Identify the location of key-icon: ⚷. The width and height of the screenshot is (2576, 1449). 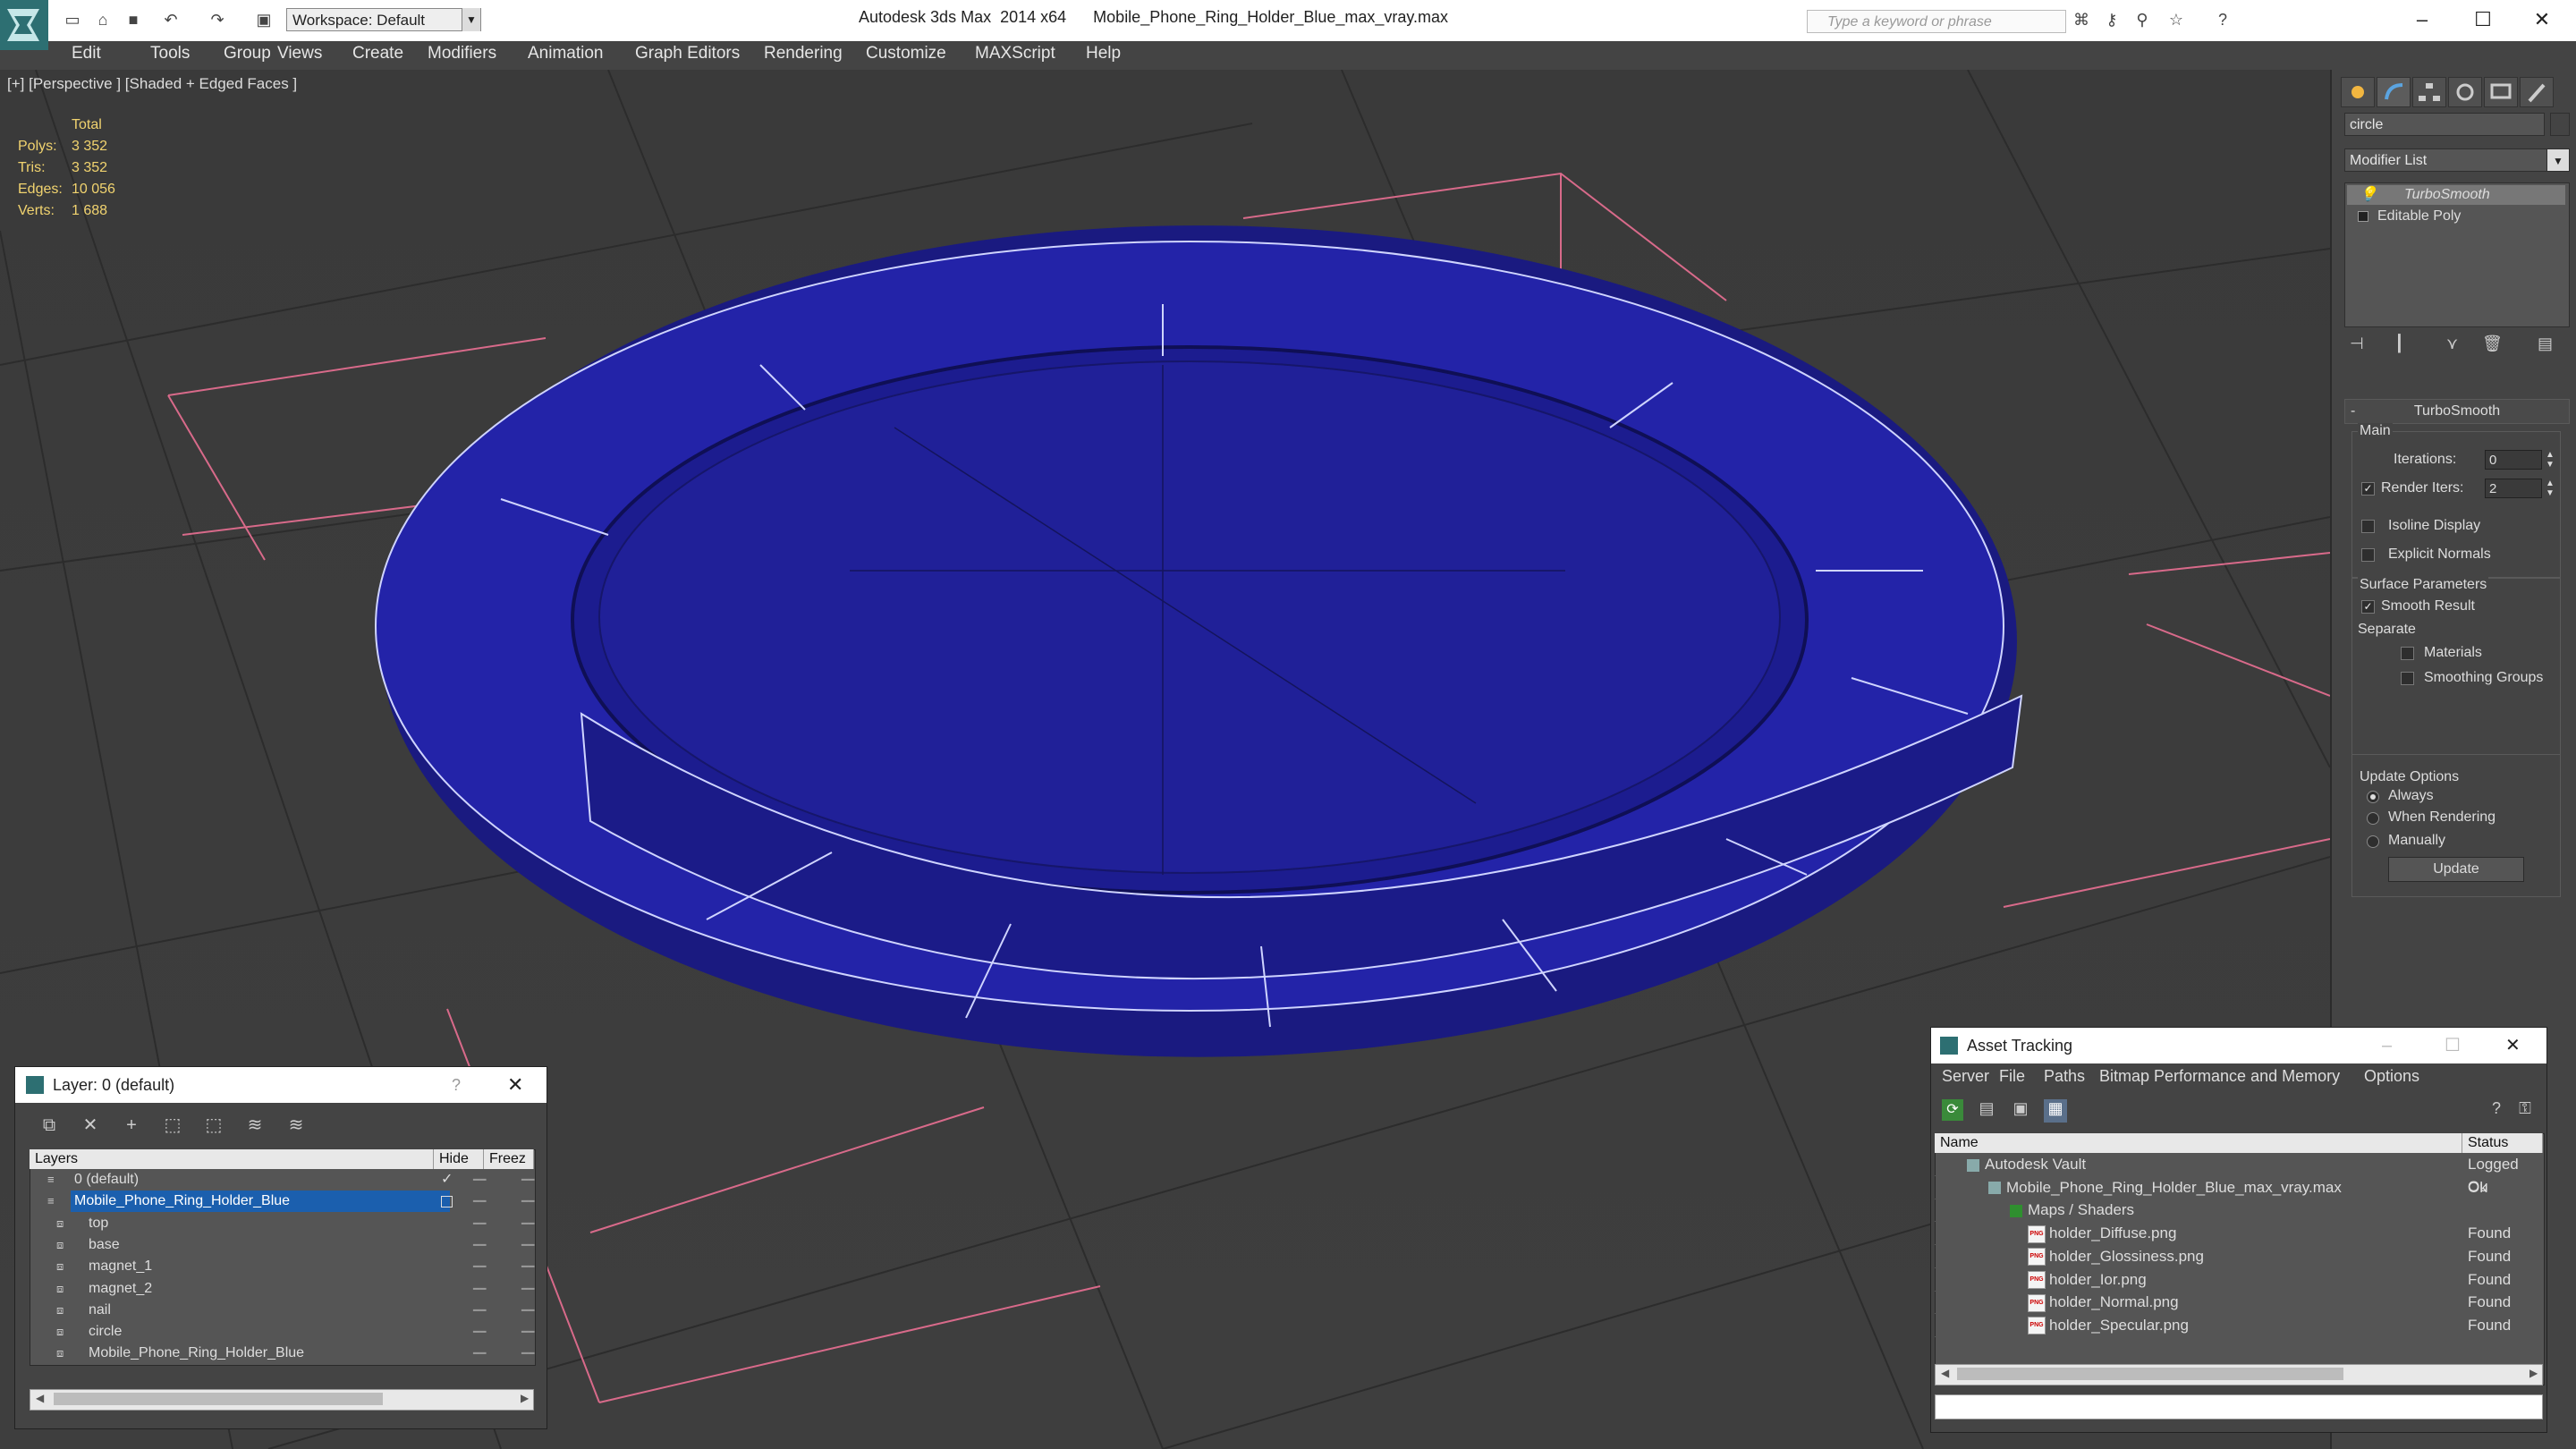
(2112, 20).